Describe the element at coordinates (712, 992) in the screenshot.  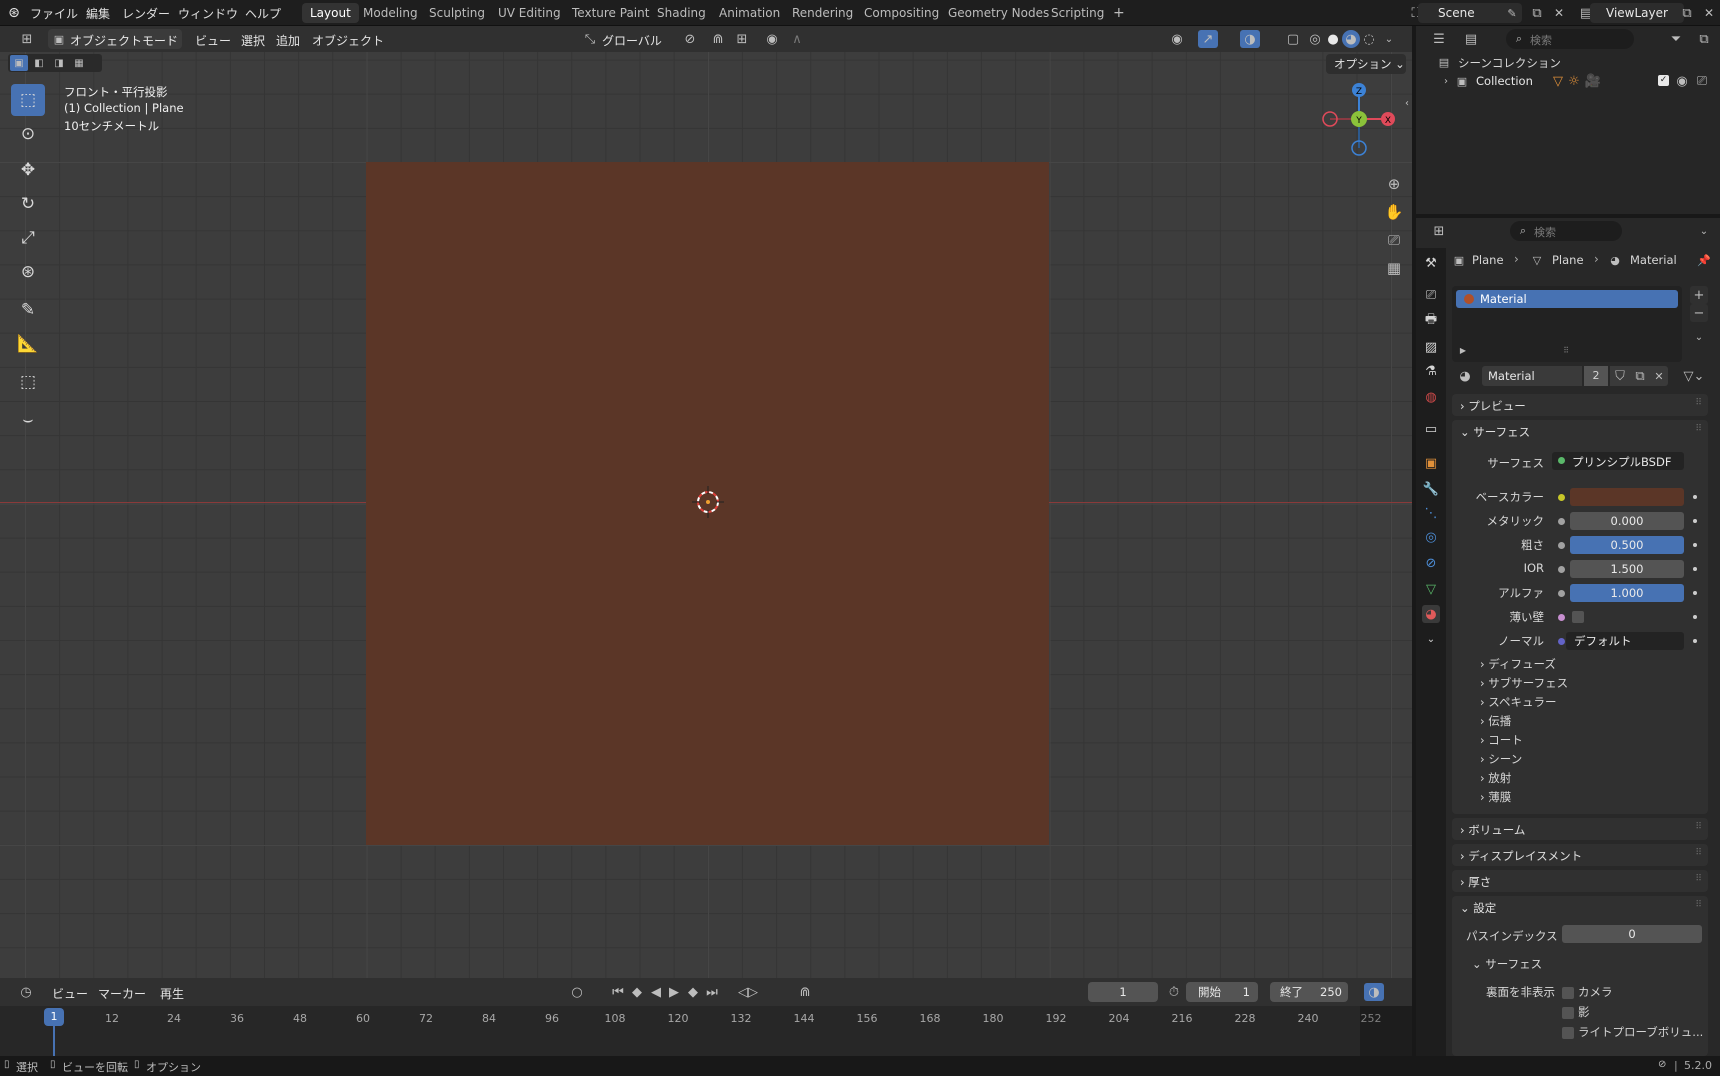
I see `jump-end-icon: ⏭` at that location.